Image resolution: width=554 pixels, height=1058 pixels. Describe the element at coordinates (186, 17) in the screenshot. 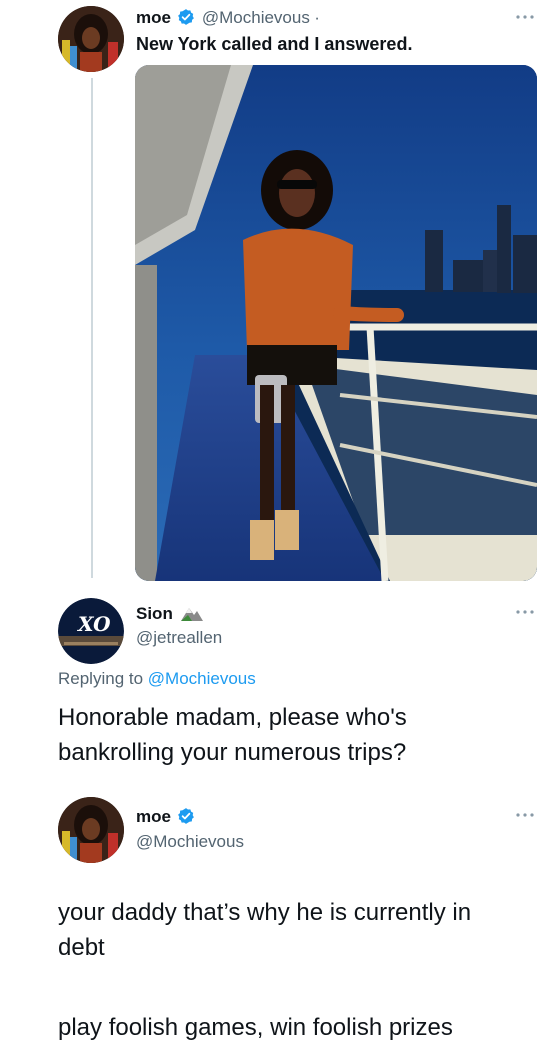

I see `verified-badge-icon` at that location.